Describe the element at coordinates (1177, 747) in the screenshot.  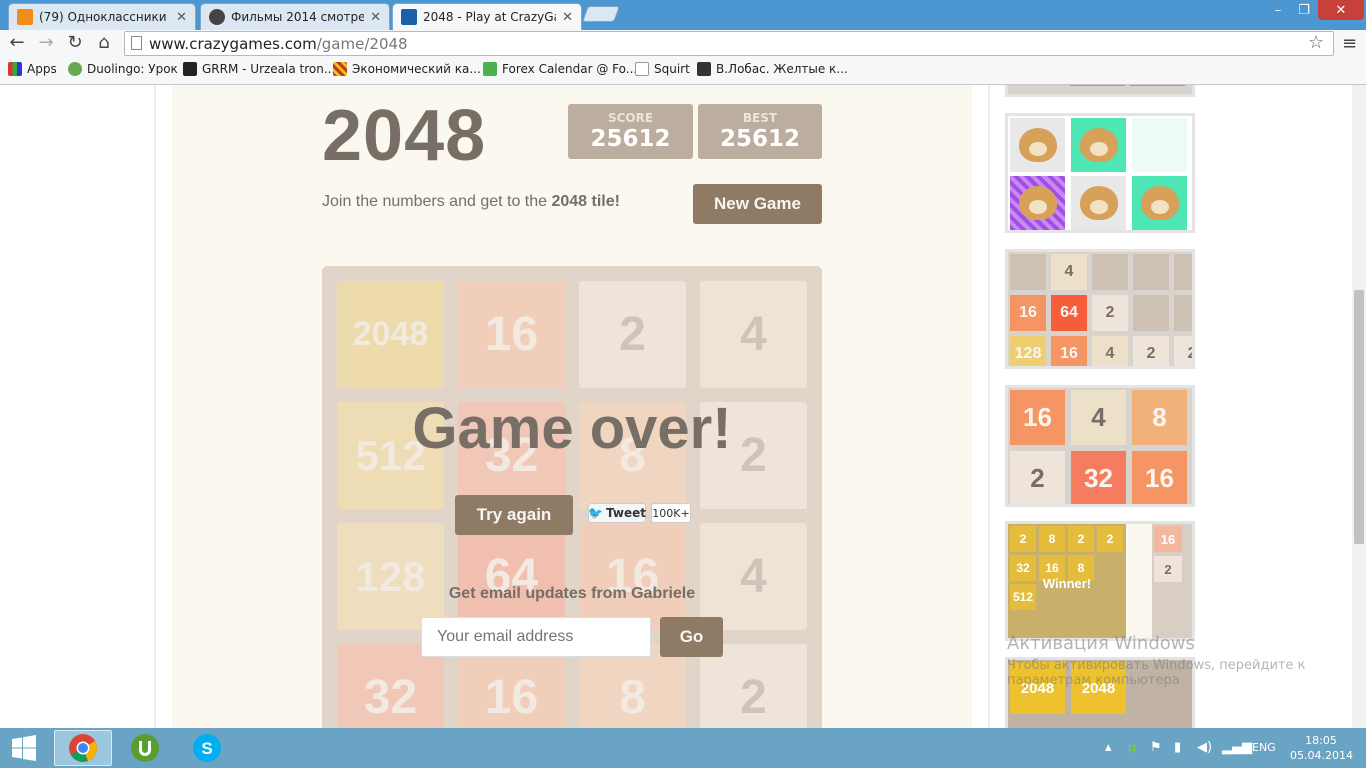
I see `battery-icon: ▮` at that location.